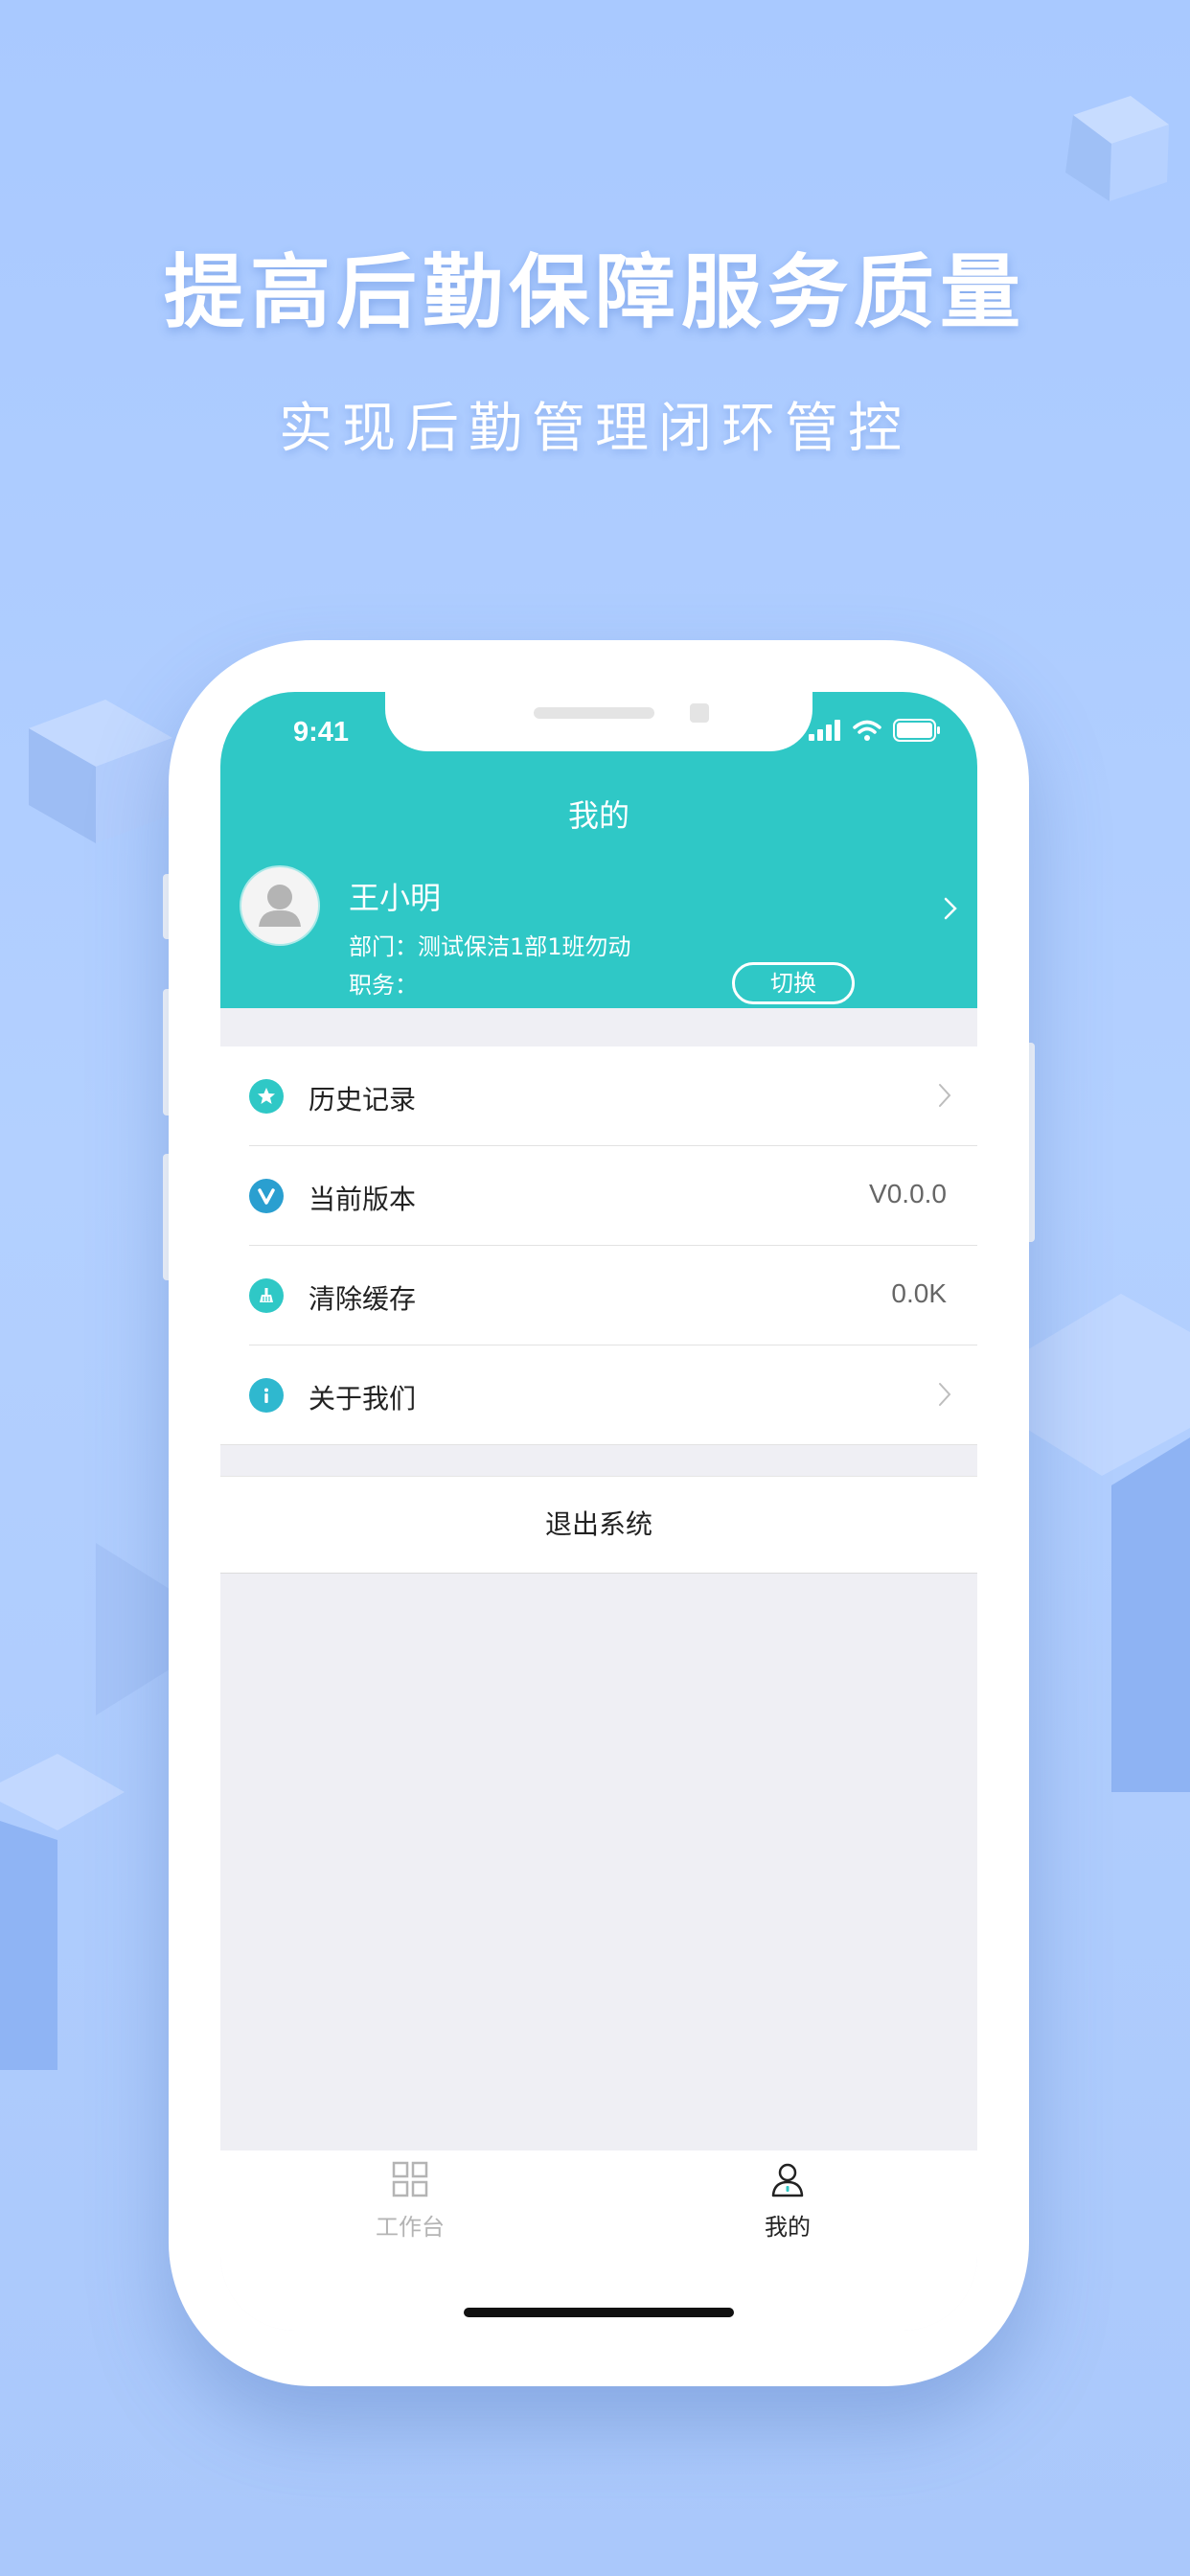 This screenshot has width=1190, height=2576. I want to click on promo-subline: 实现后勤管理闭环管控, so click(595, 429).